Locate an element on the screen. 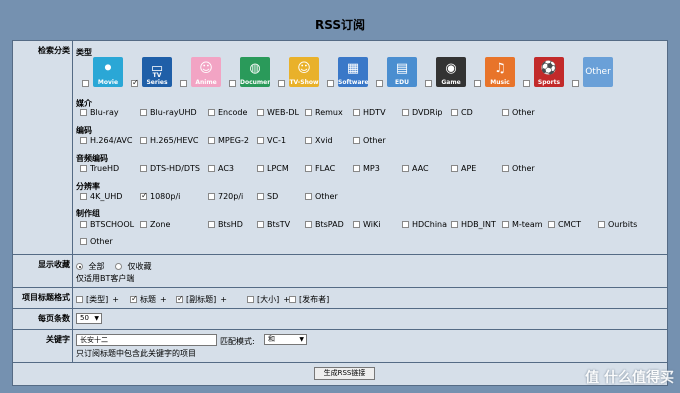  type-tile-other: Other is located at coordinates (598, 72).